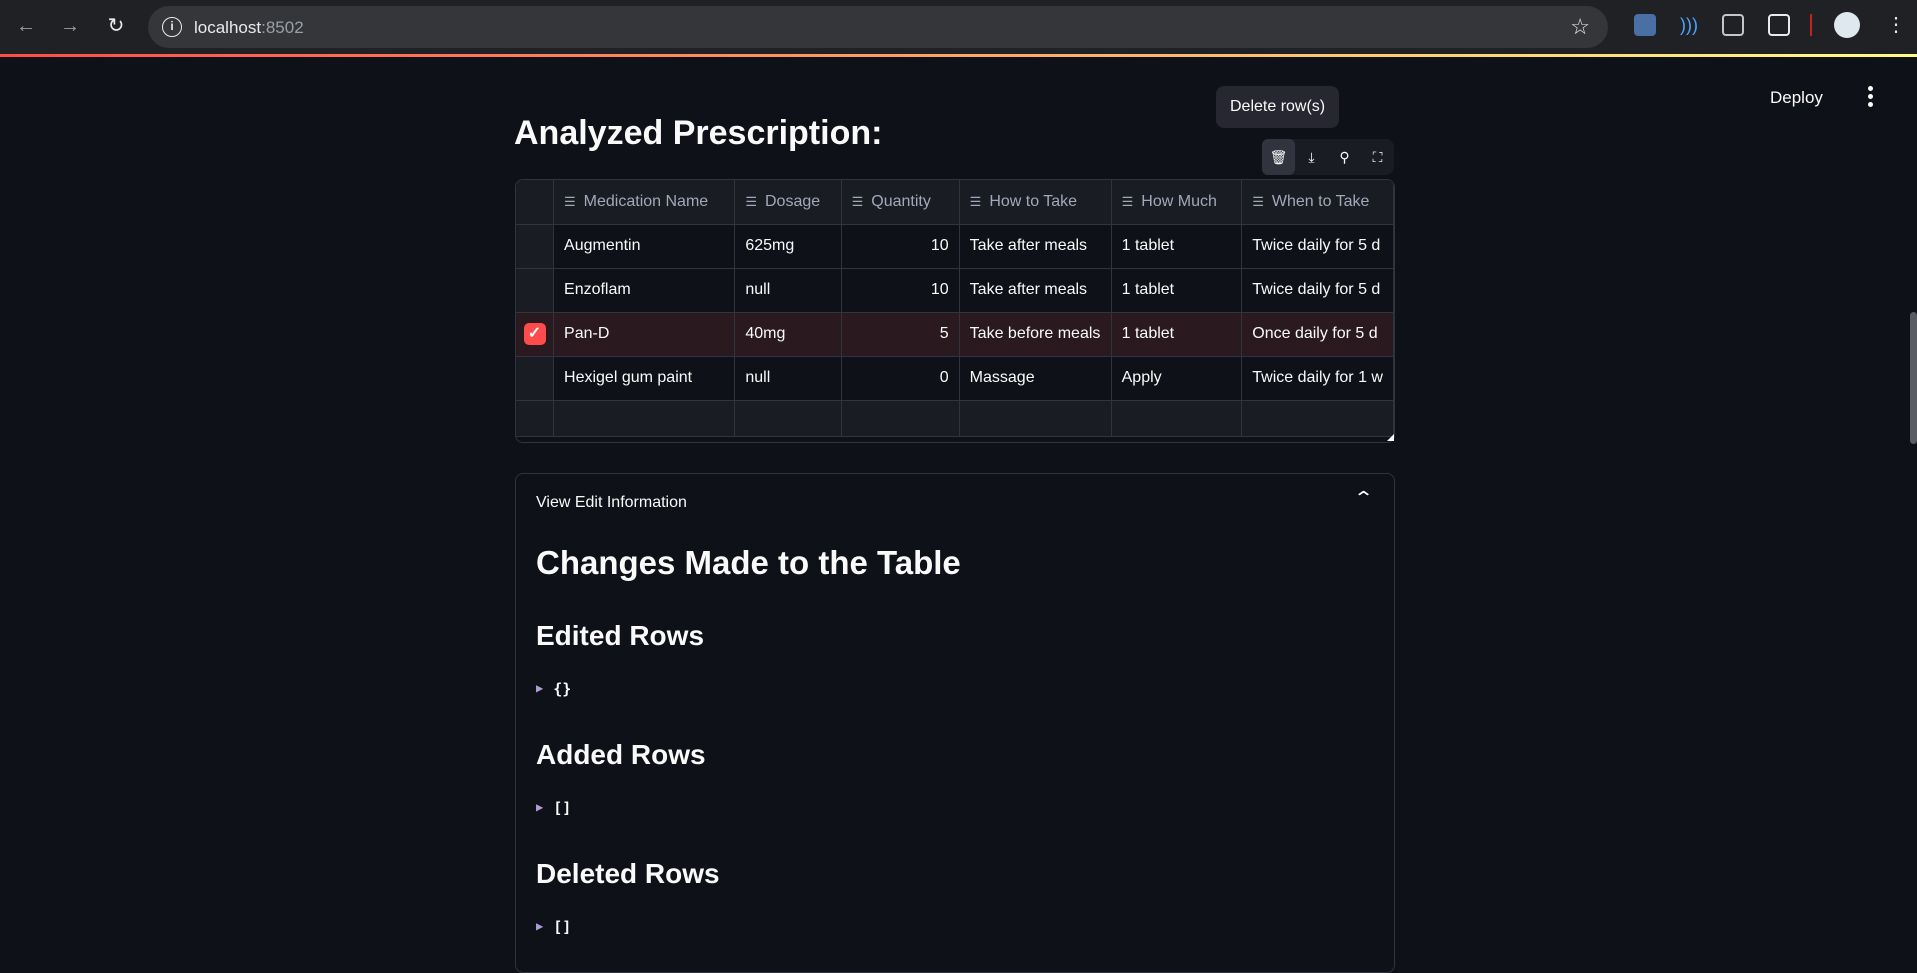 The image size is (1917, 973). I want to click on table-cell: Twice daily for 1 w, so click(1317, 378).